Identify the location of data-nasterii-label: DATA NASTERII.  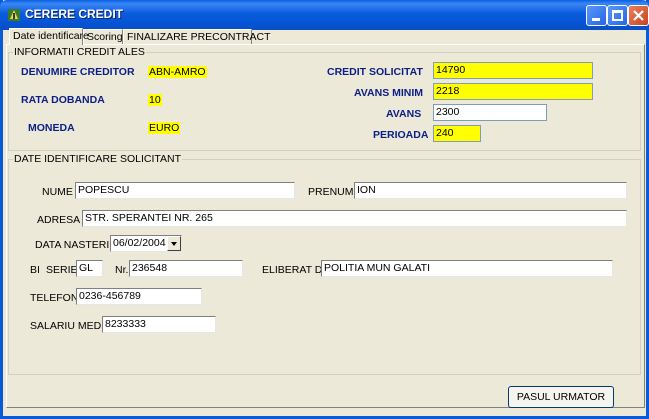
(74, 245).